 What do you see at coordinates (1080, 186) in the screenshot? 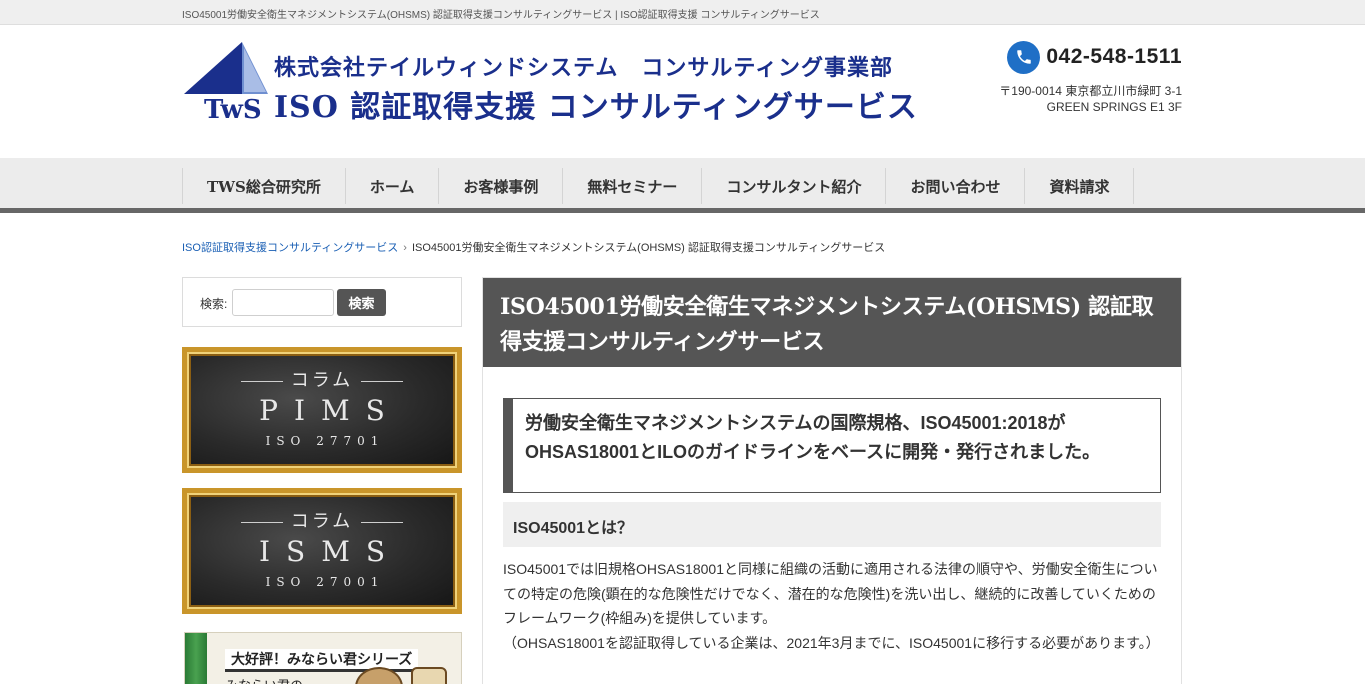
I see `nav-item-request-docs: 資料請求` at bounding box center [1080, 186].